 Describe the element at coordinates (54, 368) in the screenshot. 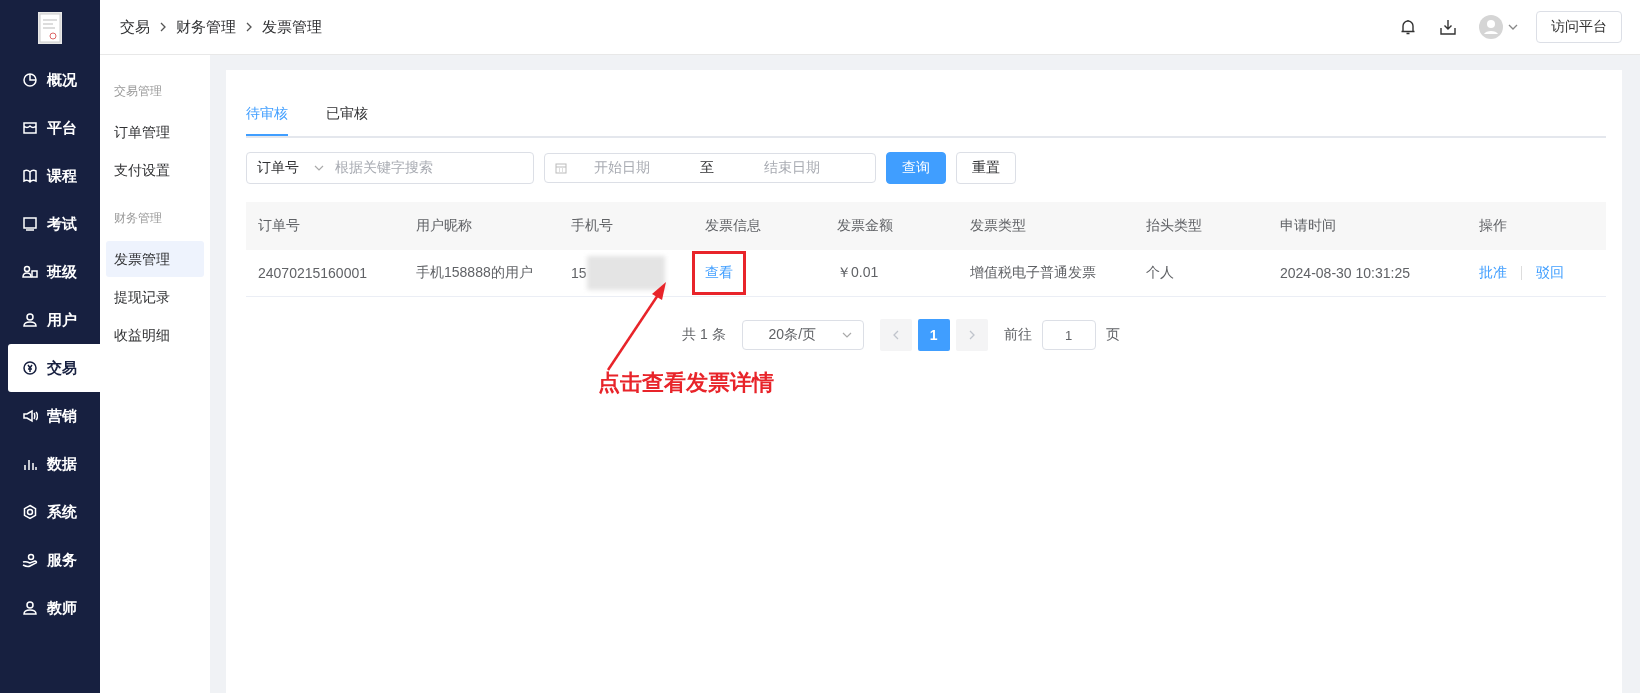

I see `sidebar-item: 交易` at that location.